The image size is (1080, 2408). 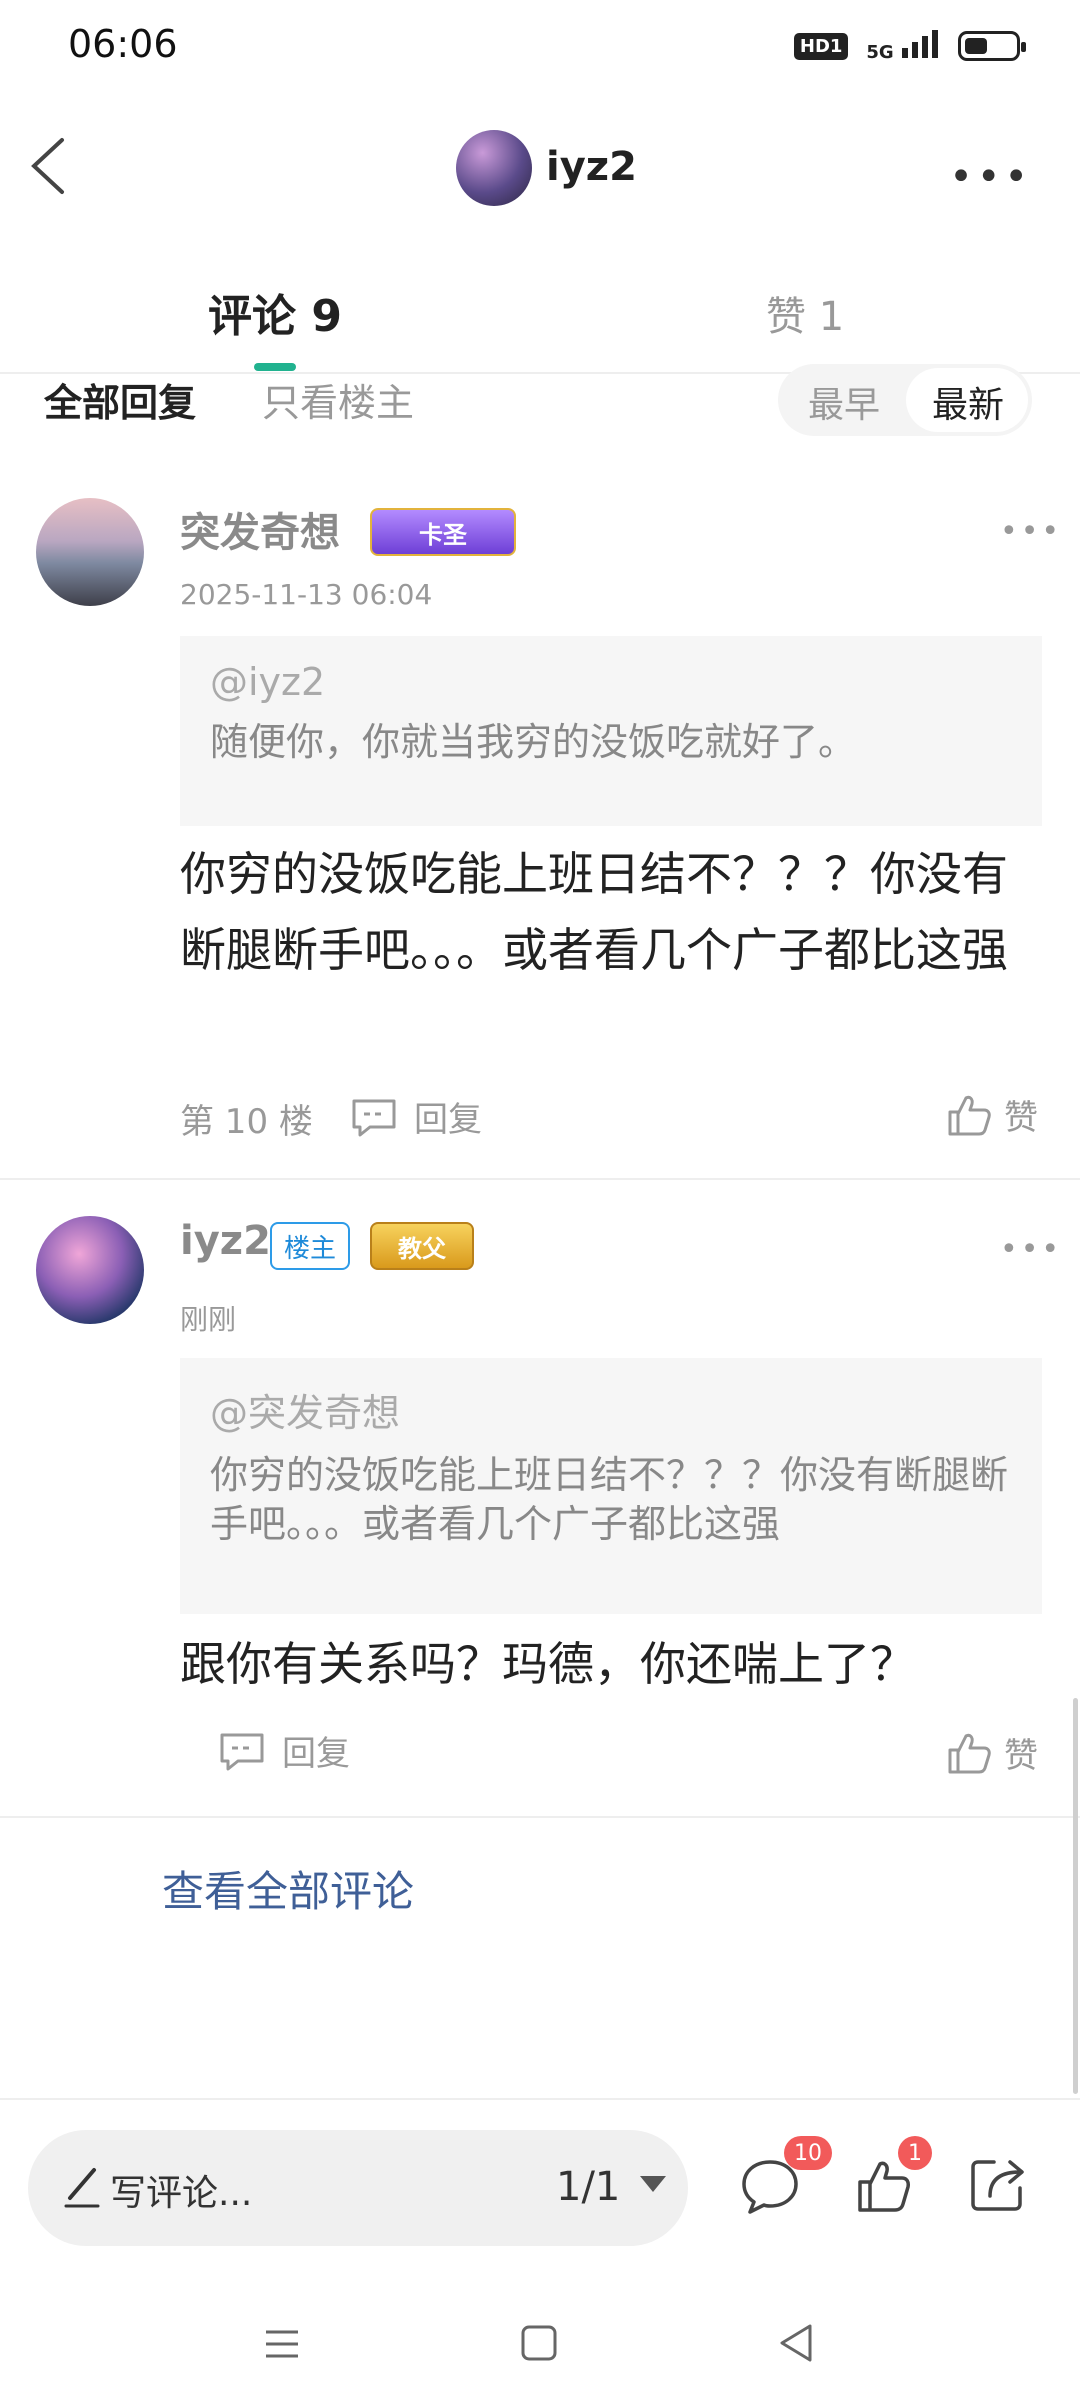 What do you see at coordinates (306, 594) in the screenshot?
I see `comment-timestamp: 2025-11-13 06:04` at bounding box center [306, 594].